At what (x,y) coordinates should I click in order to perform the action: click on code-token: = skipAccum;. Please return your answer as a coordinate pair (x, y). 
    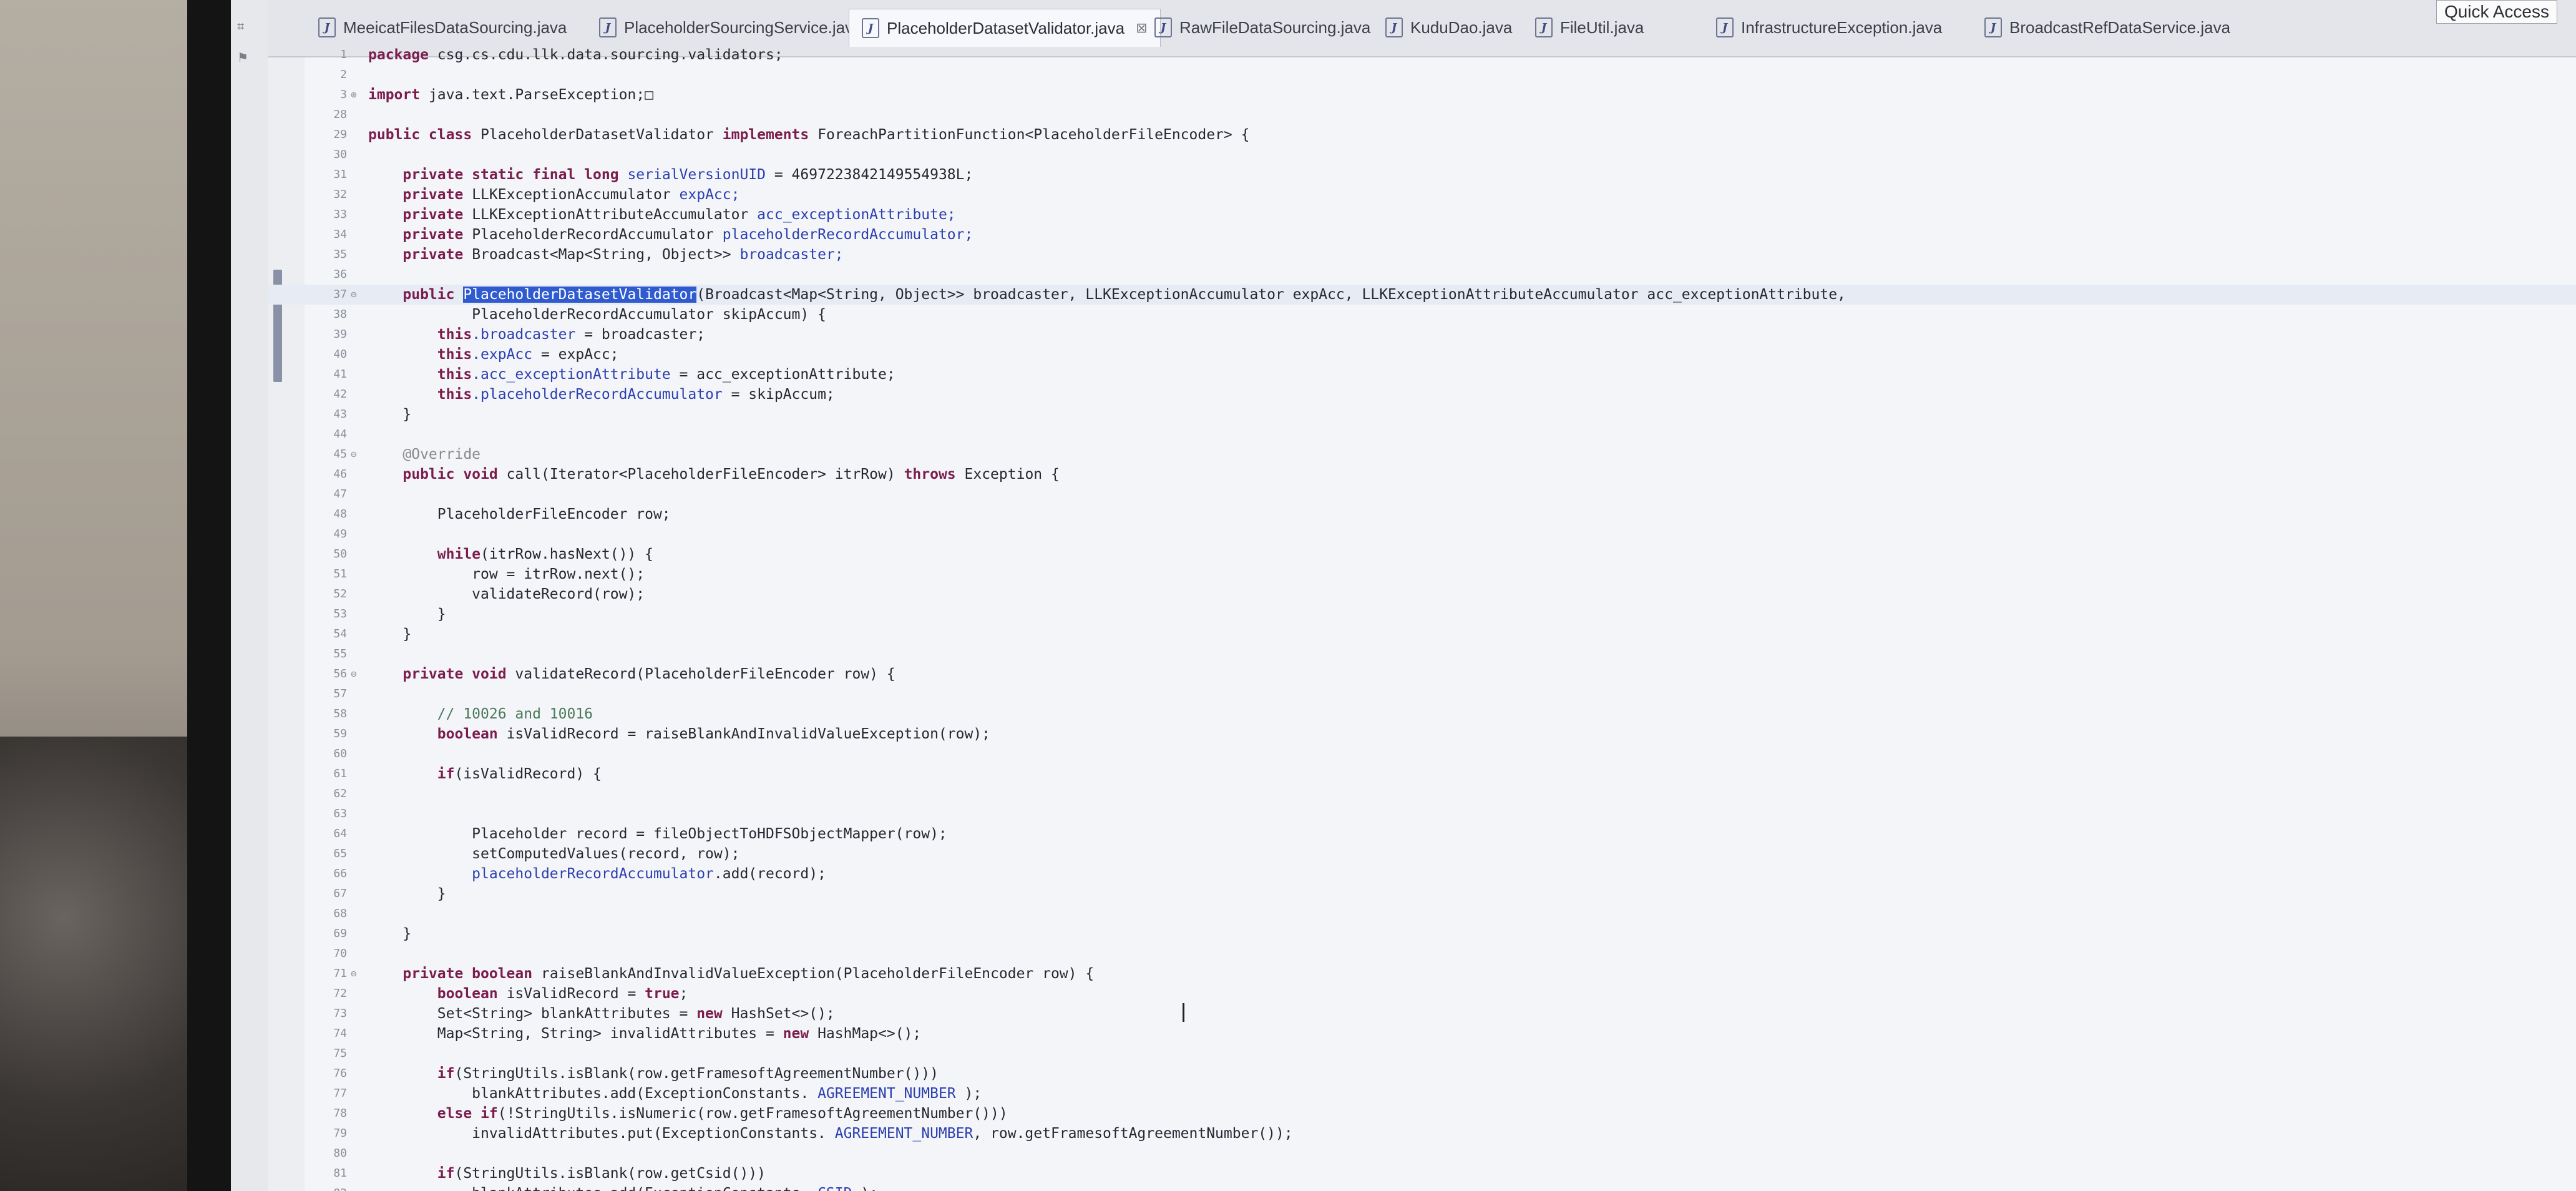
    Looking at the image, I should click on (783, 394).